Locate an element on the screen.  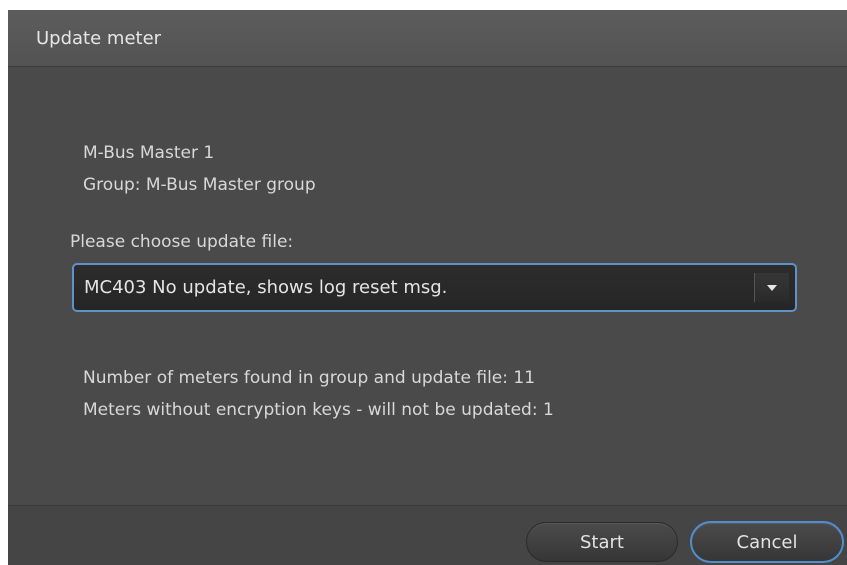
cancel-button: Cancel is located at coordinates (767, 542).